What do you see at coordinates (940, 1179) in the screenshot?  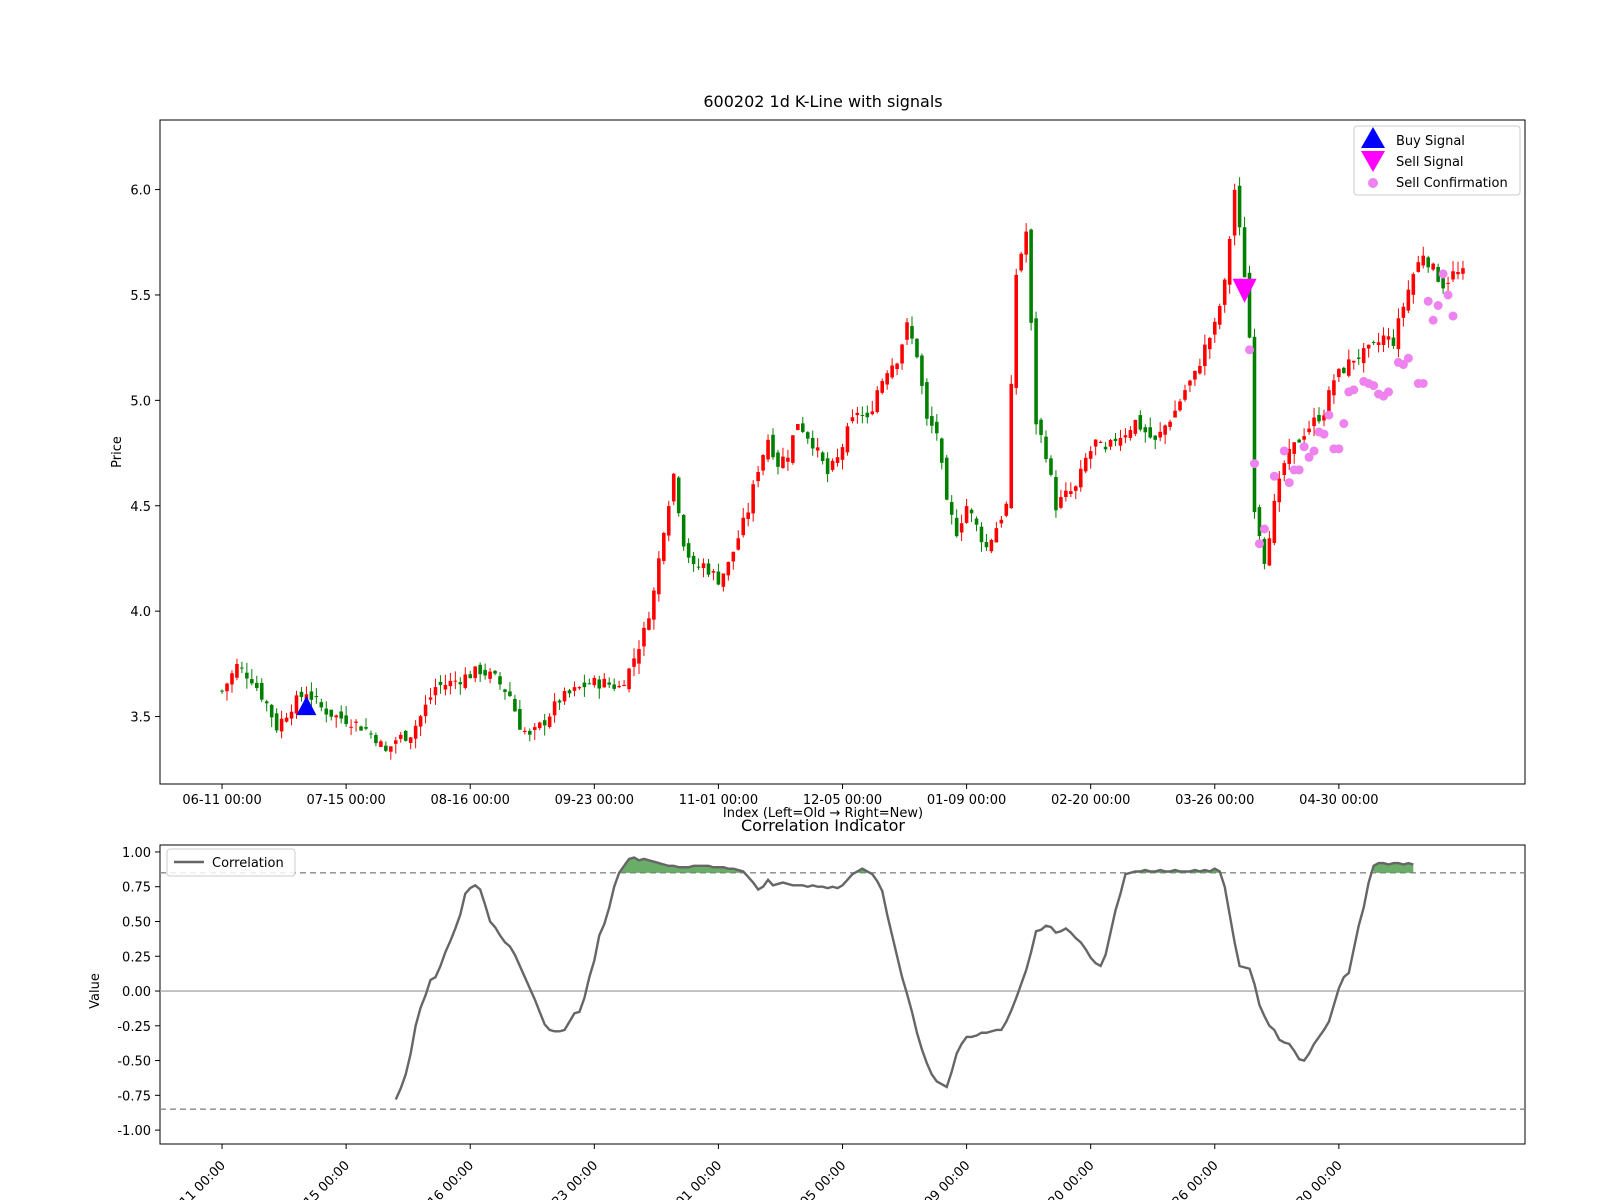 I see `x-tick-label: 01-09 00:00` at bounding box center [940, 1179].